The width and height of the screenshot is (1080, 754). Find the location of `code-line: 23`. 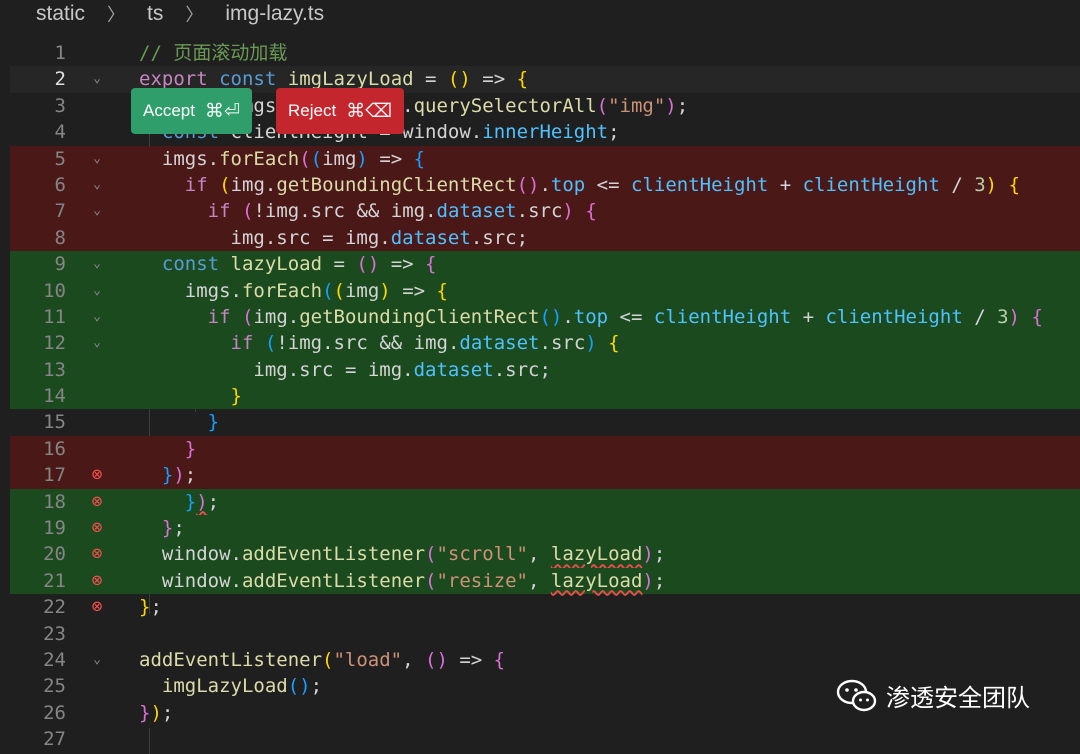

code-line: 23 is located at coordinates (545, 634).